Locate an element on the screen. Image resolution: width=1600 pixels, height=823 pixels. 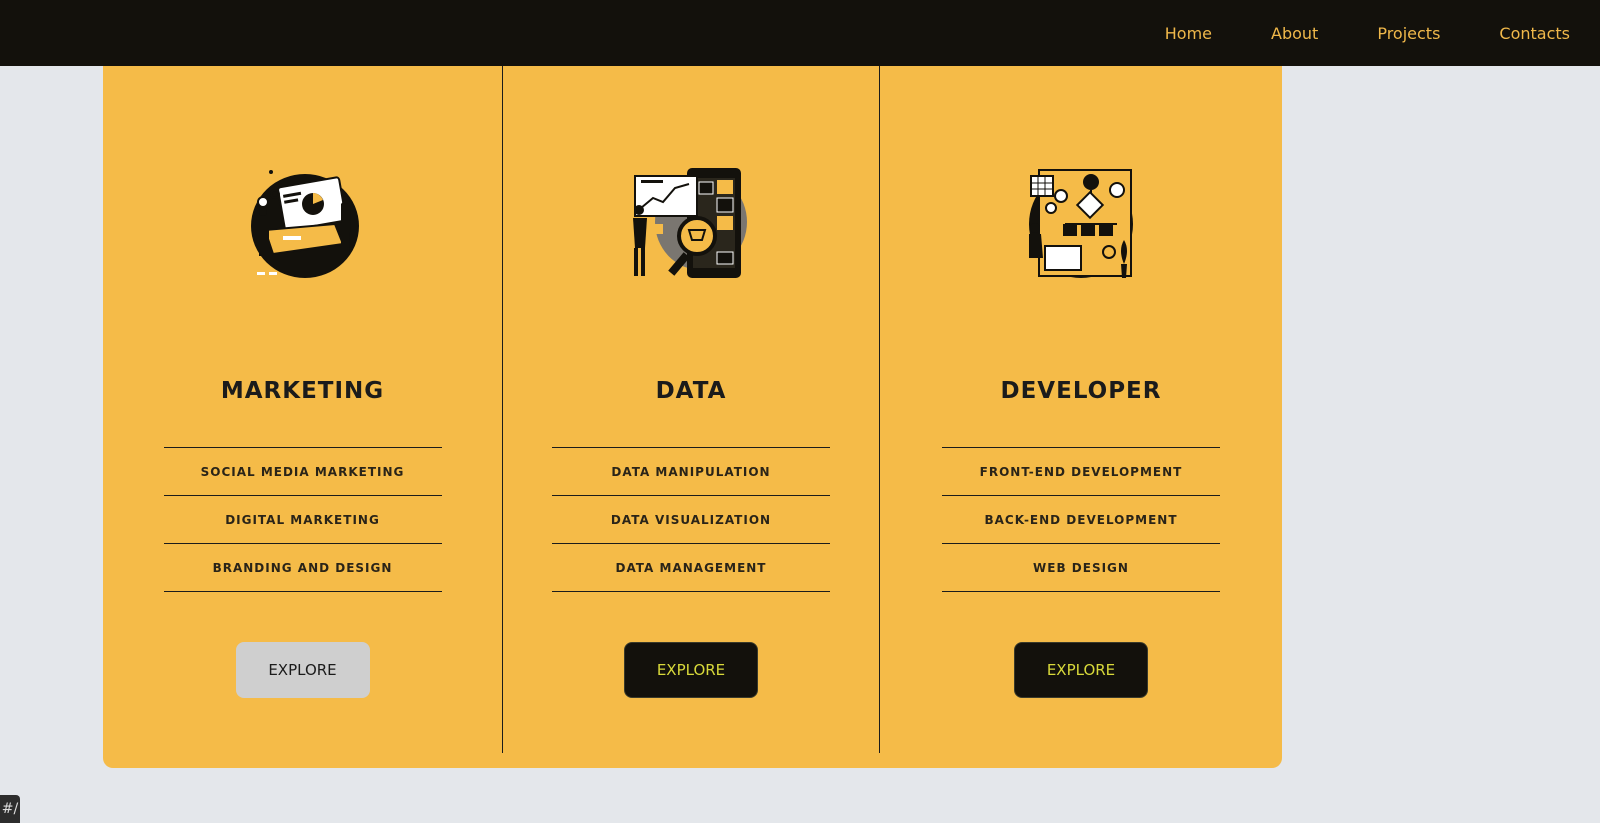
skill-item: DIGITAL MARKETING is located at coordinates (302, 520).